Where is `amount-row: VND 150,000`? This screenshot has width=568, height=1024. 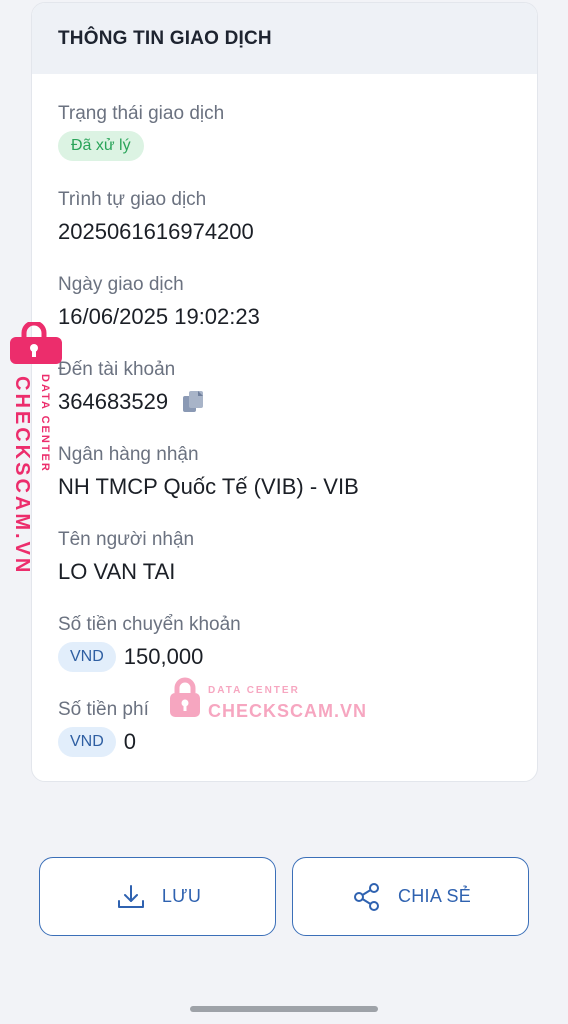
amount-row: VND 150,000 is located at coordinates (149, 657).